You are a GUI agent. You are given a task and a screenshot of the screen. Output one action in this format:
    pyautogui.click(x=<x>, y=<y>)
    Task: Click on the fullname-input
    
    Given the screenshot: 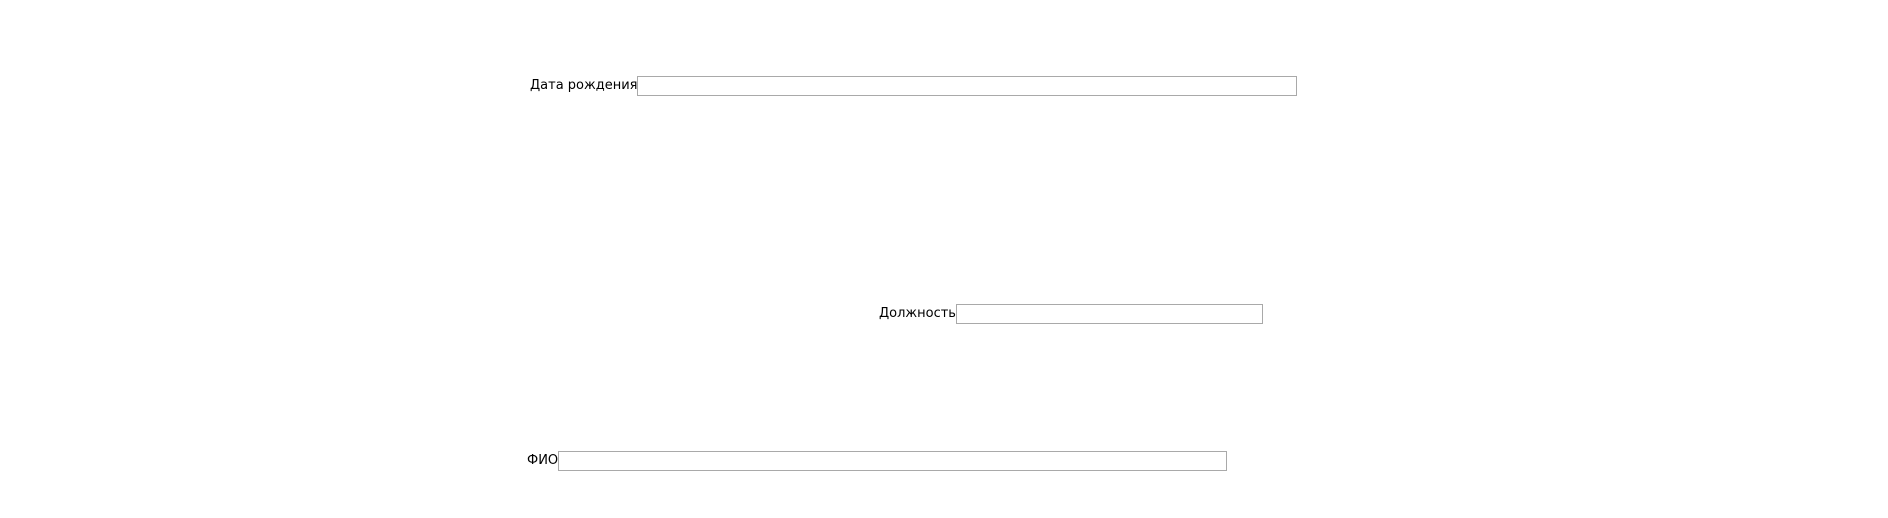 What is the action you would take?
    pyautogui.click(x=893, y=461)
    